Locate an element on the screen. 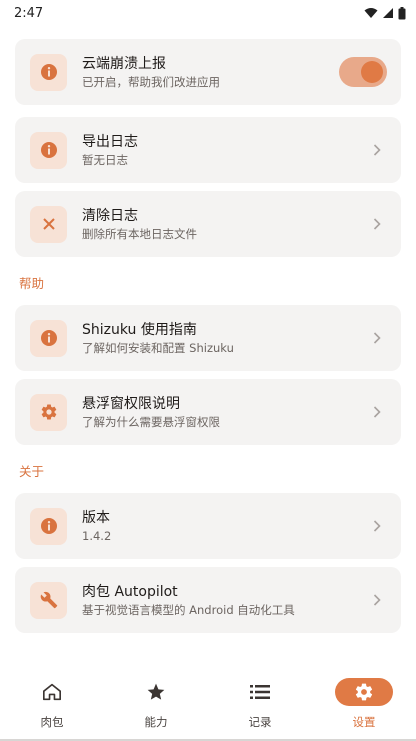 The image size is (416, 741). star-icon is located at coordinates (156, 692).